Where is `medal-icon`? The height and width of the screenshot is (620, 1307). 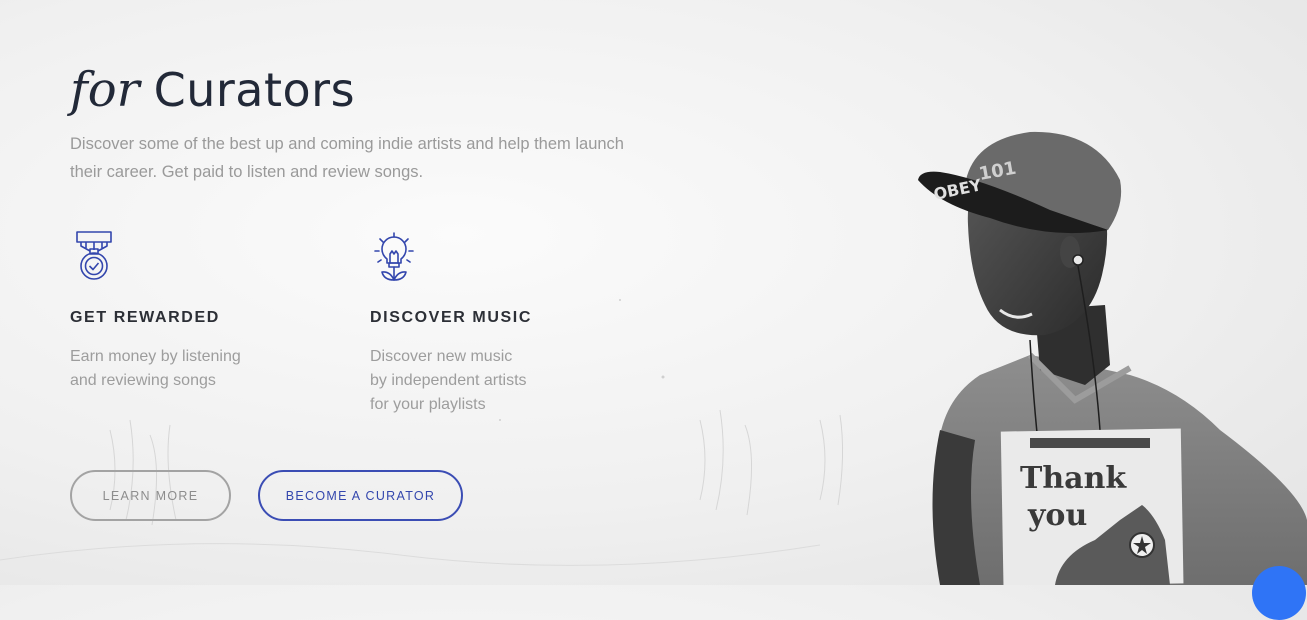 medal-icon is located at coordinates (94, 255).